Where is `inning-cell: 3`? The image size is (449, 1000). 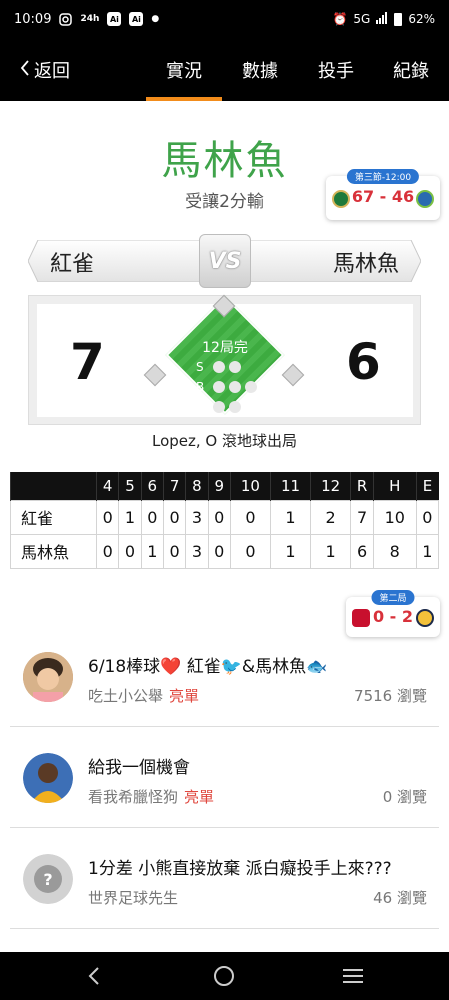 inning-cell: 3 is located at coordinates (197, 551).